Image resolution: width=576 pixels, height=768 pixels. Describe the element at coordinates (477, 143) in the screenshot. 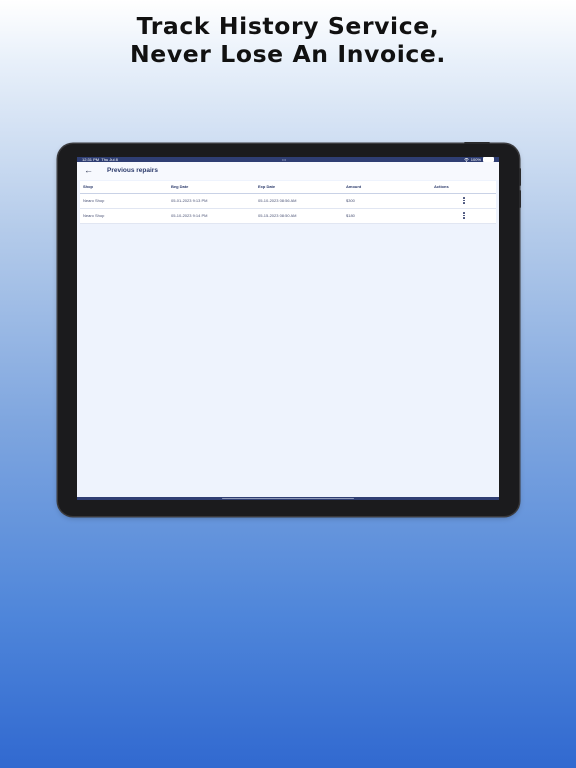

I see `tablet-top-button` at that location.